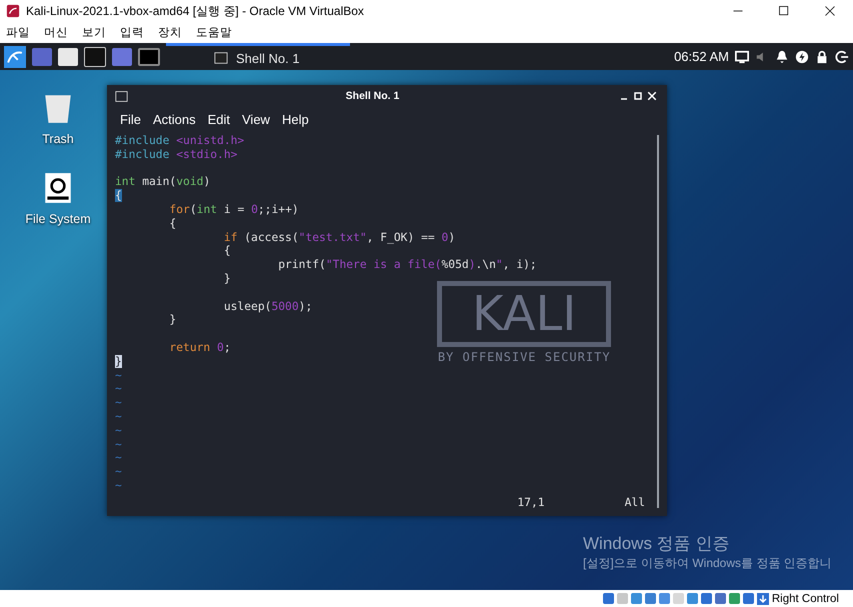  I want to click on terminal-window-icon, so click(149, 57).